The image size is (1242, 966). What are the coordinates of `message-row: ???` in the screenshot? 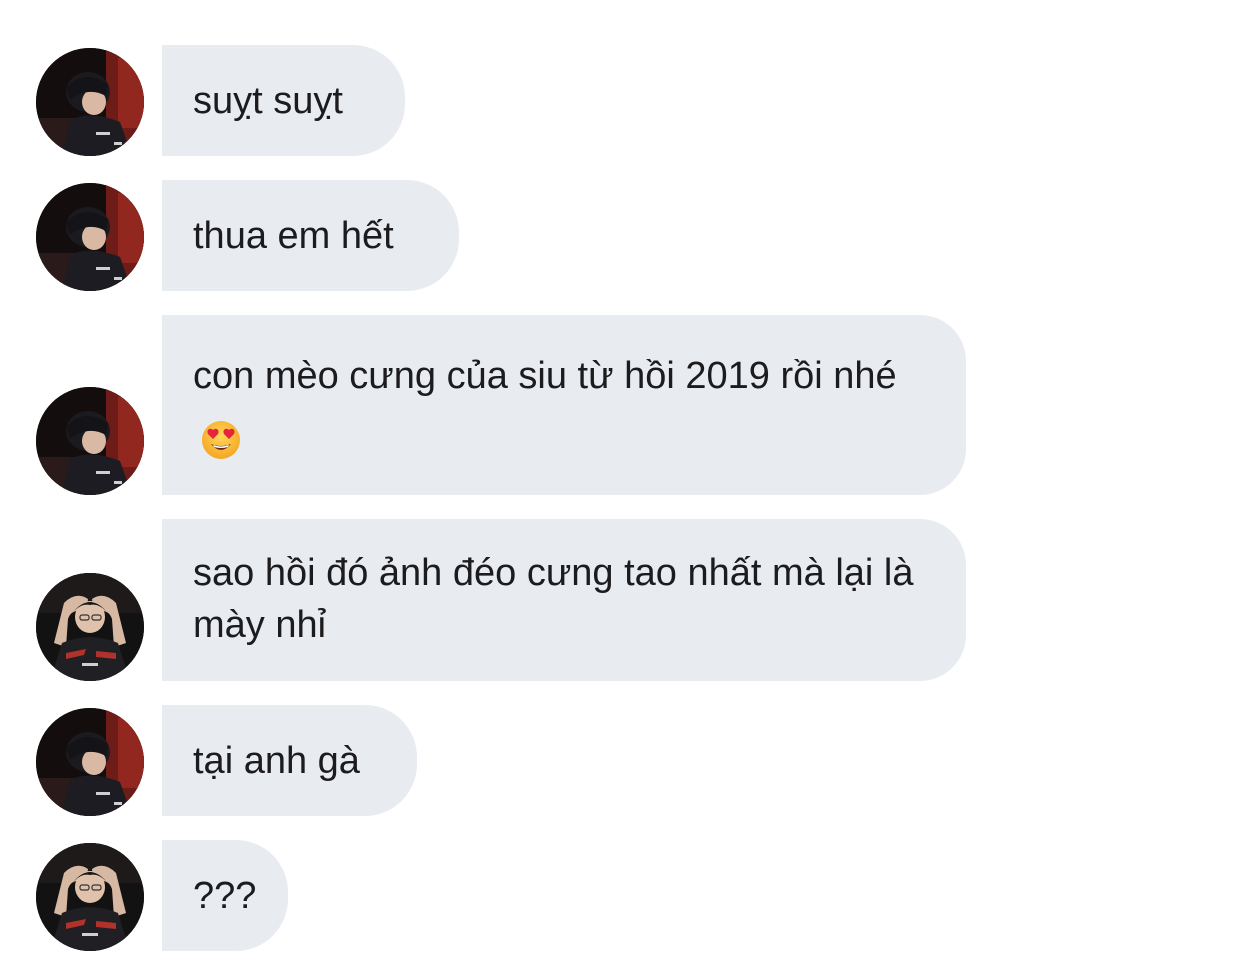 It's located at (621, 895).